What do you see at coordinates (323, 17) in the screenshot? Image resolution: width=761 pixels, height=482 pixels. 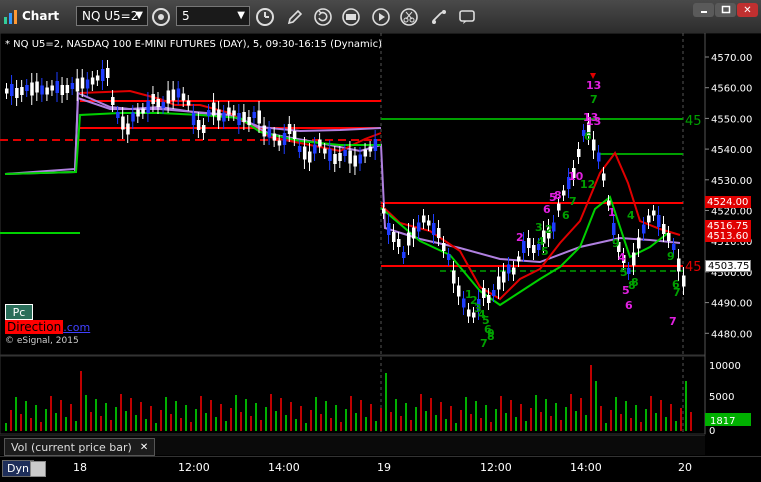 I see `refresh-icon` at bounding box center [323, 17].